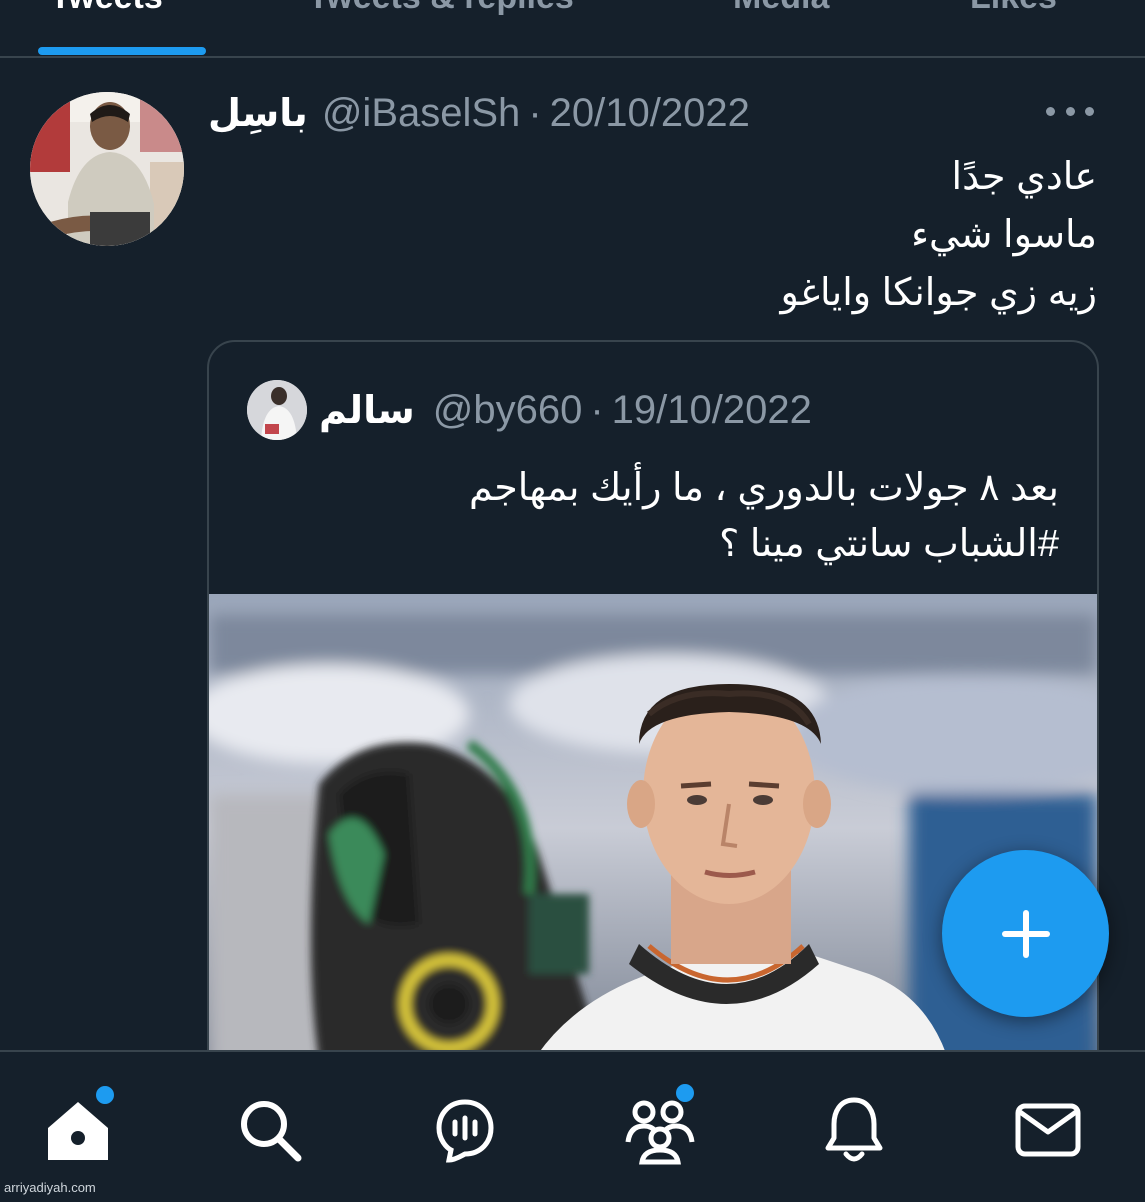 The width and height of the screenshot is (1145, 1202). I want to click on nav-messages, so click(1048, 1130).